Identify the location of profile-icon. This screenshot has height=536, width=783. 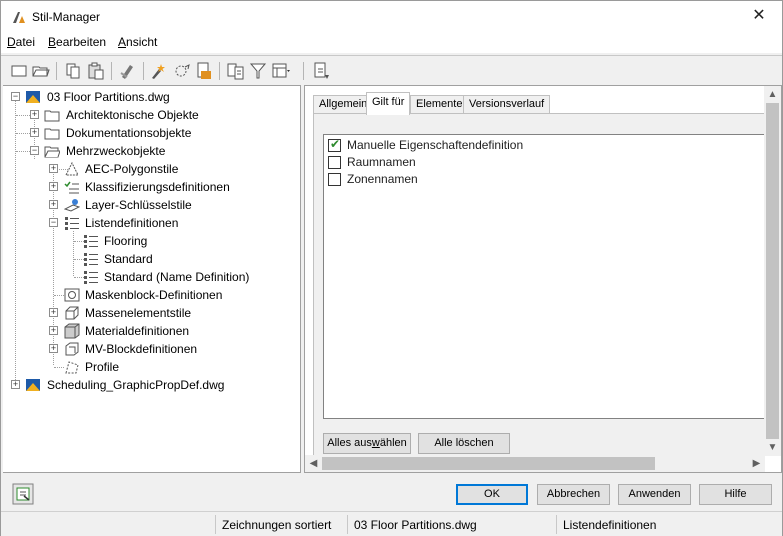
(72, 367).